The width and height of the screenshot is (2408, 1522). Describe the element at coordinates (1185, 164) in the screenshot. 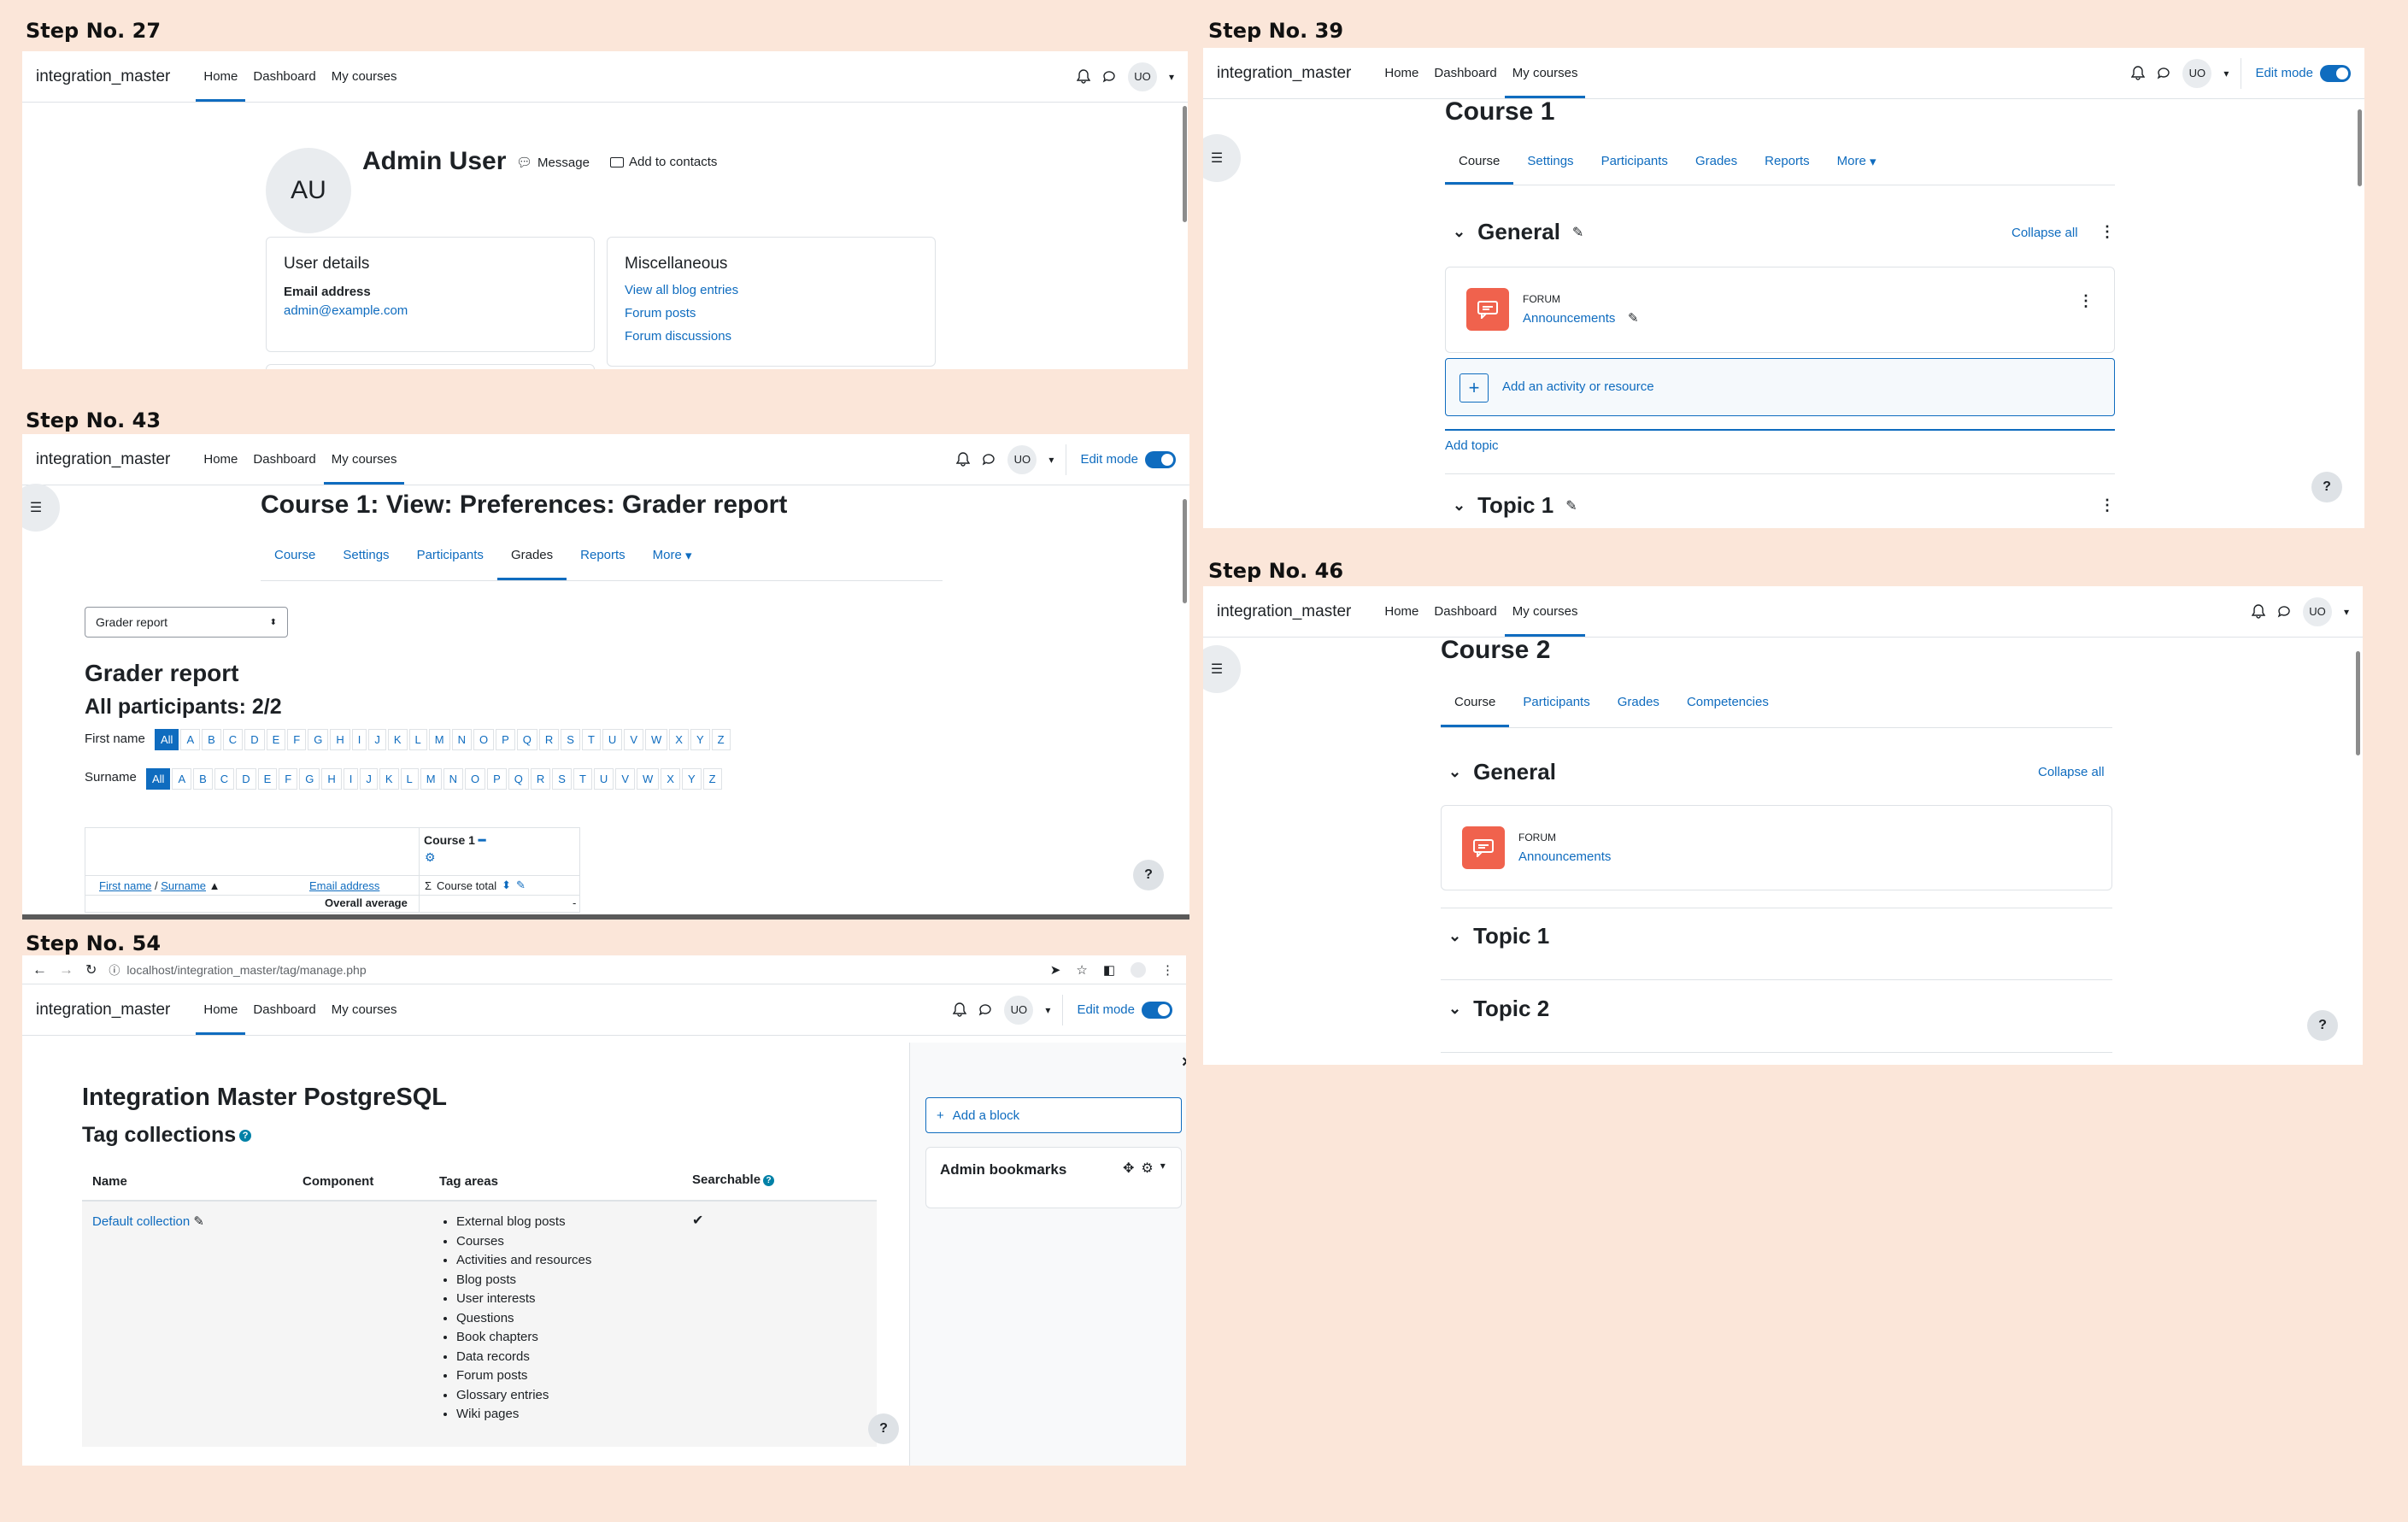

I see `scrollbar` at that location.